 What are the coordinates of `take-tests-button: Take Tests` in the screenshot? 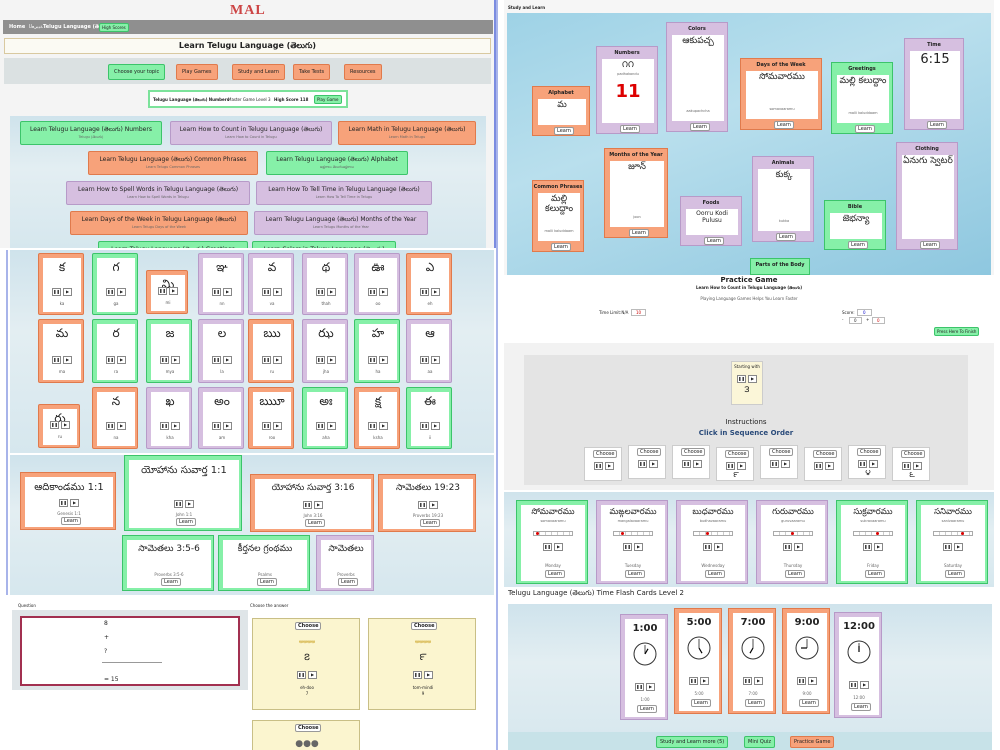 It's located at (312, 72).